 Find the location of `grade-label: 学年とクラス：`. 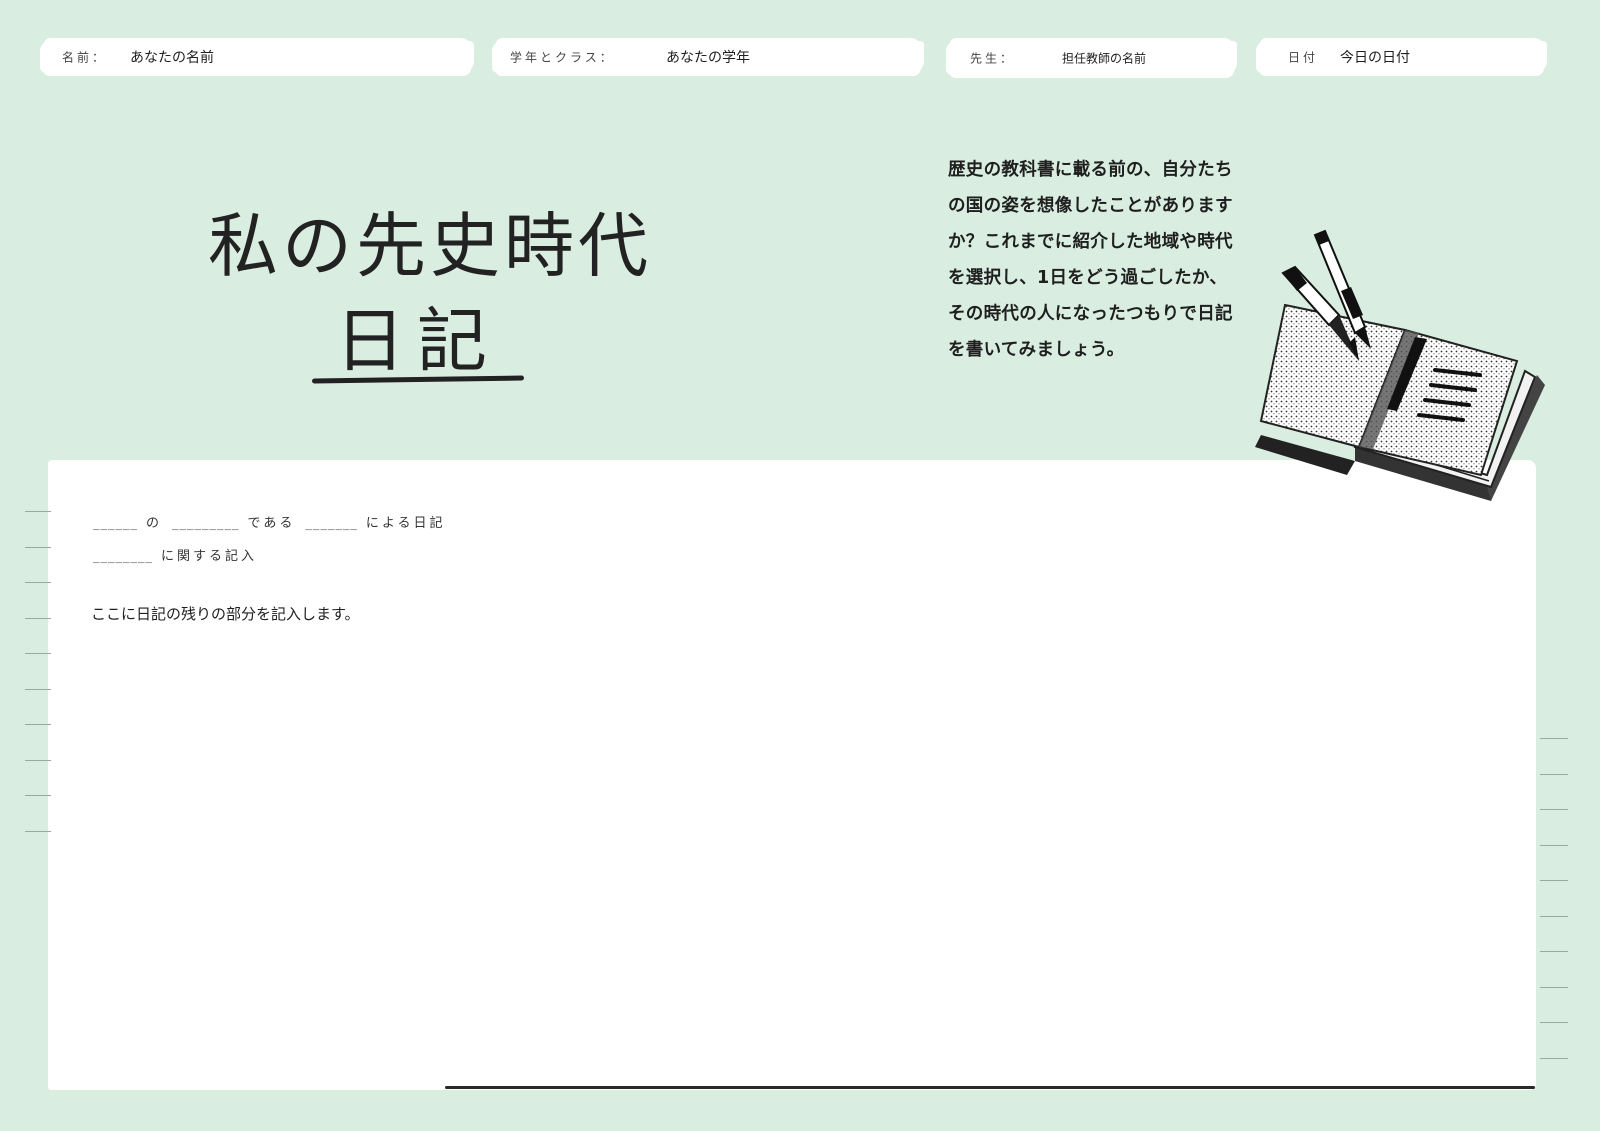

grade-label: 学年とクラス： is located at coordinates (562, 57).